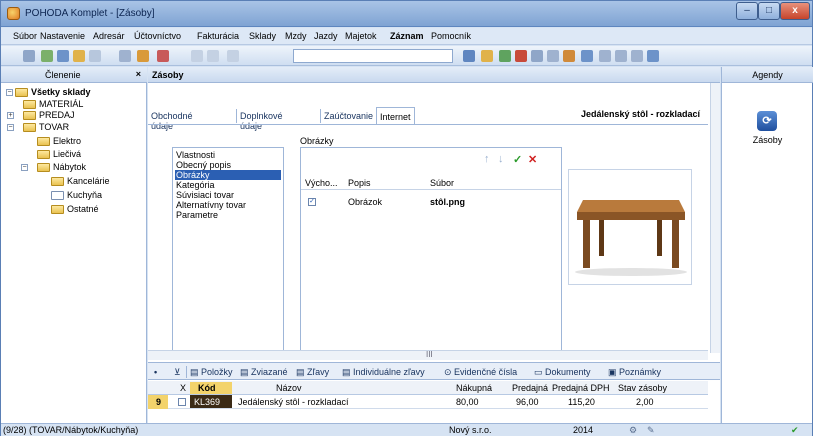  What do you see at coordinates (172, 119) in the screenshot?
I see `tab-obchodne-udaje: Obchodné údaje` at bounding box center [172, 119].